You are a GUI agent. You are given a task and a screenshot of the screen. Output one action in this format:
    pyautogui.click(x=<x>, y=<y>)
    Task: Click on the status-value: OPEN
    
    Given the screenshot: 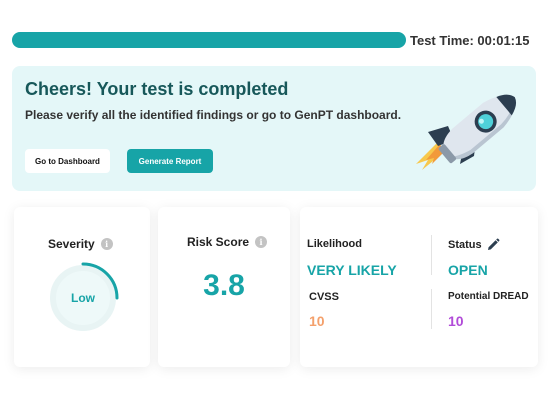 What is the action you would take?
    pyautogui.click(x=468, y=270)
    